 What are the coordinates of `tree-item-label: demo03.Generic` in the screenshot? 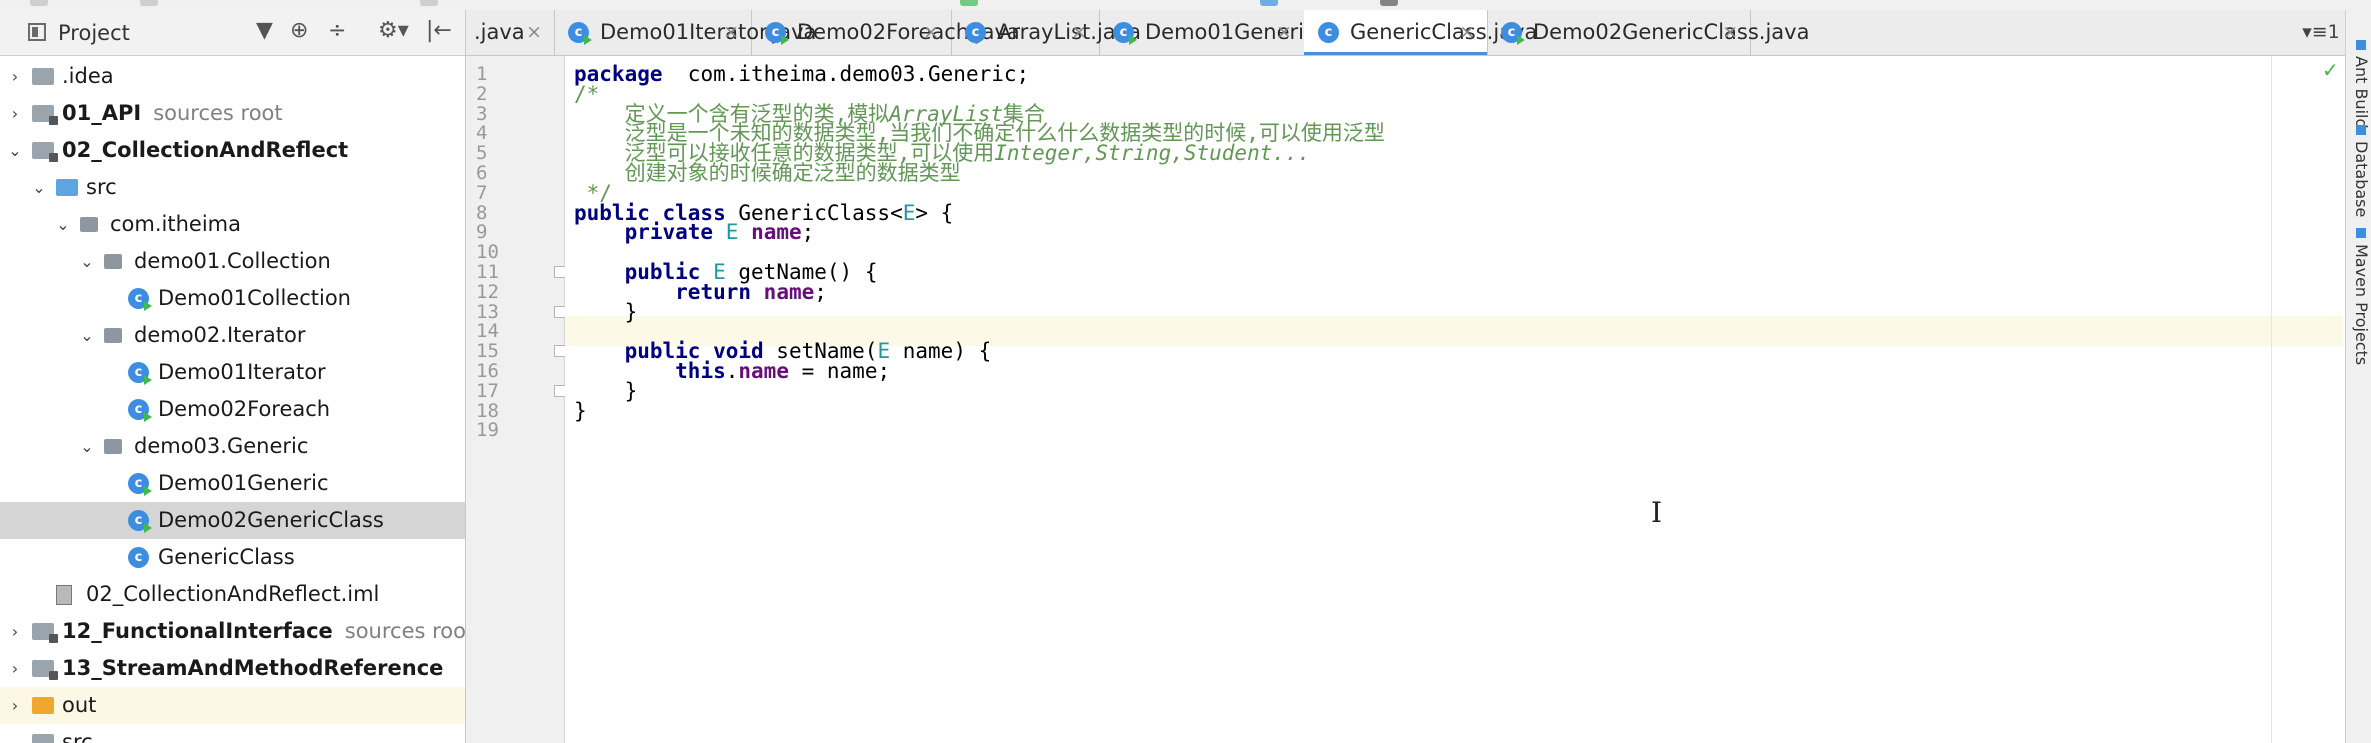 It's located at (221, 446).